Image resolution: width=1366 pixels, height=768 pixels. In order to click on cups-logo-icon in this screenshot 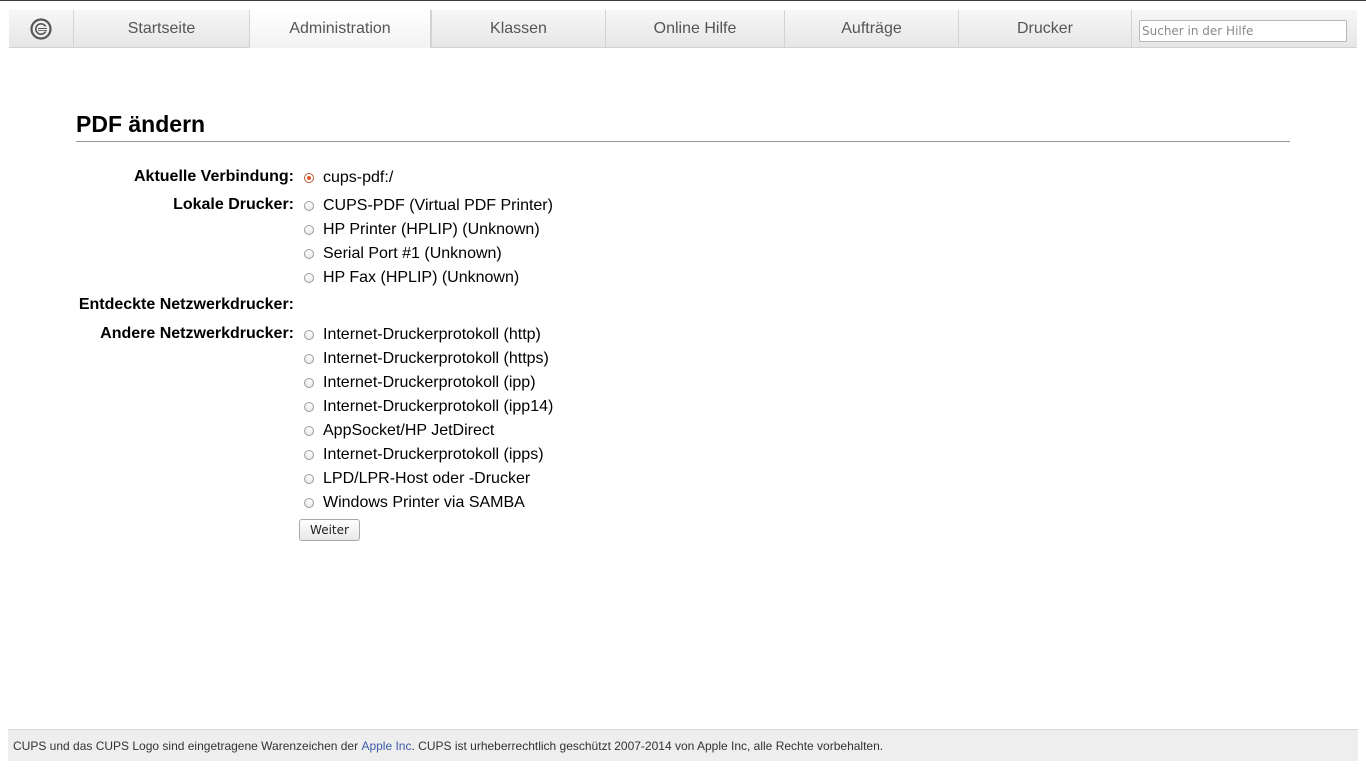, I will do `click(41, 29)`.